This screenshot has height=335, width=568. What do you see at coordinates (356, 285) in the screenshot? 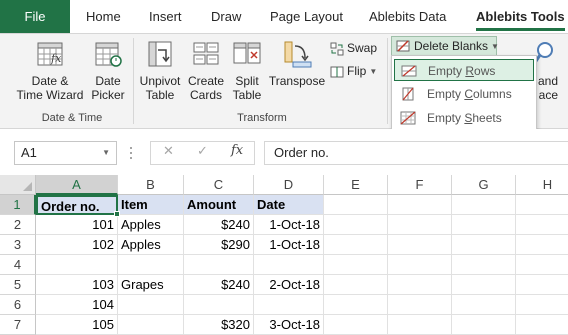
I see `cell-e5` at bounding box center [356, 285].